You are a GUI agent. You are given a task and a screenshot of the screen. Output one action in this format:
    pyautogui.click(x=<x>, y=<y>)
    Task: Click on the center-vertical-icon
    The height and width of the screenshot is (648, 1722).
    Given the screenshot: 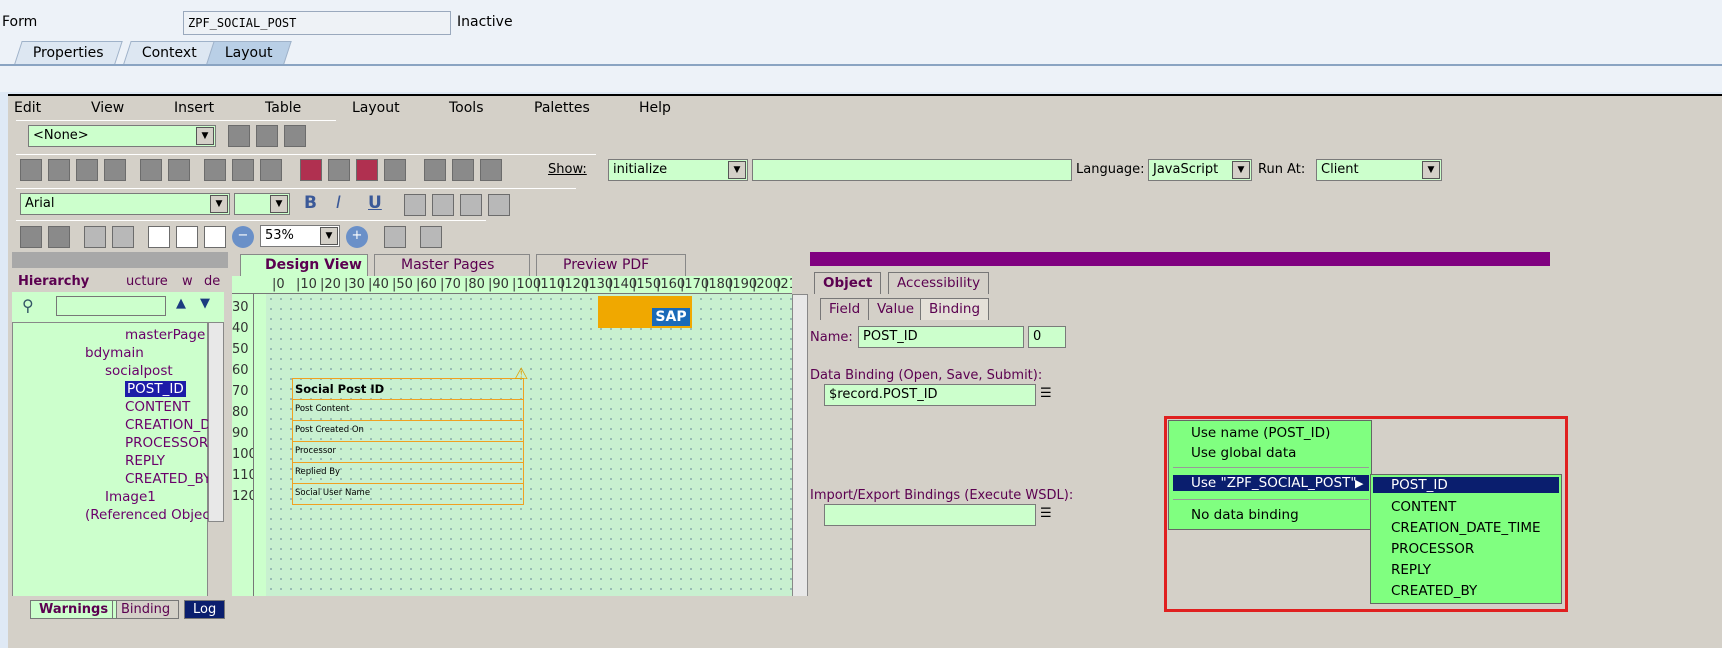 What is the action you would take?
    pyautogui.click(x=179, y=170)
    